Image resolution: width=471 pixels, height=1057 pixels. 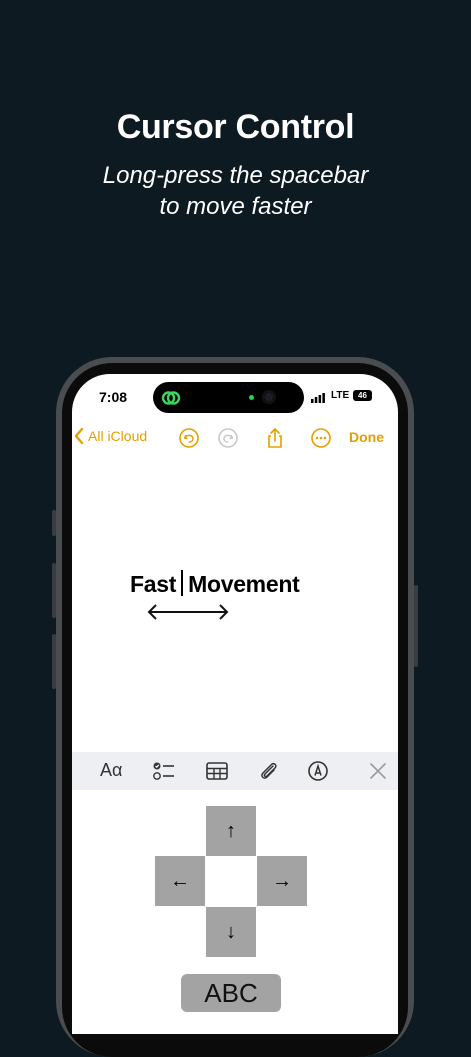 What do you see at coordinates (235, 175) in the screenshot?
I see `subtitle-line-1: Long-press the spacebar` at bounding box center [235, 175].